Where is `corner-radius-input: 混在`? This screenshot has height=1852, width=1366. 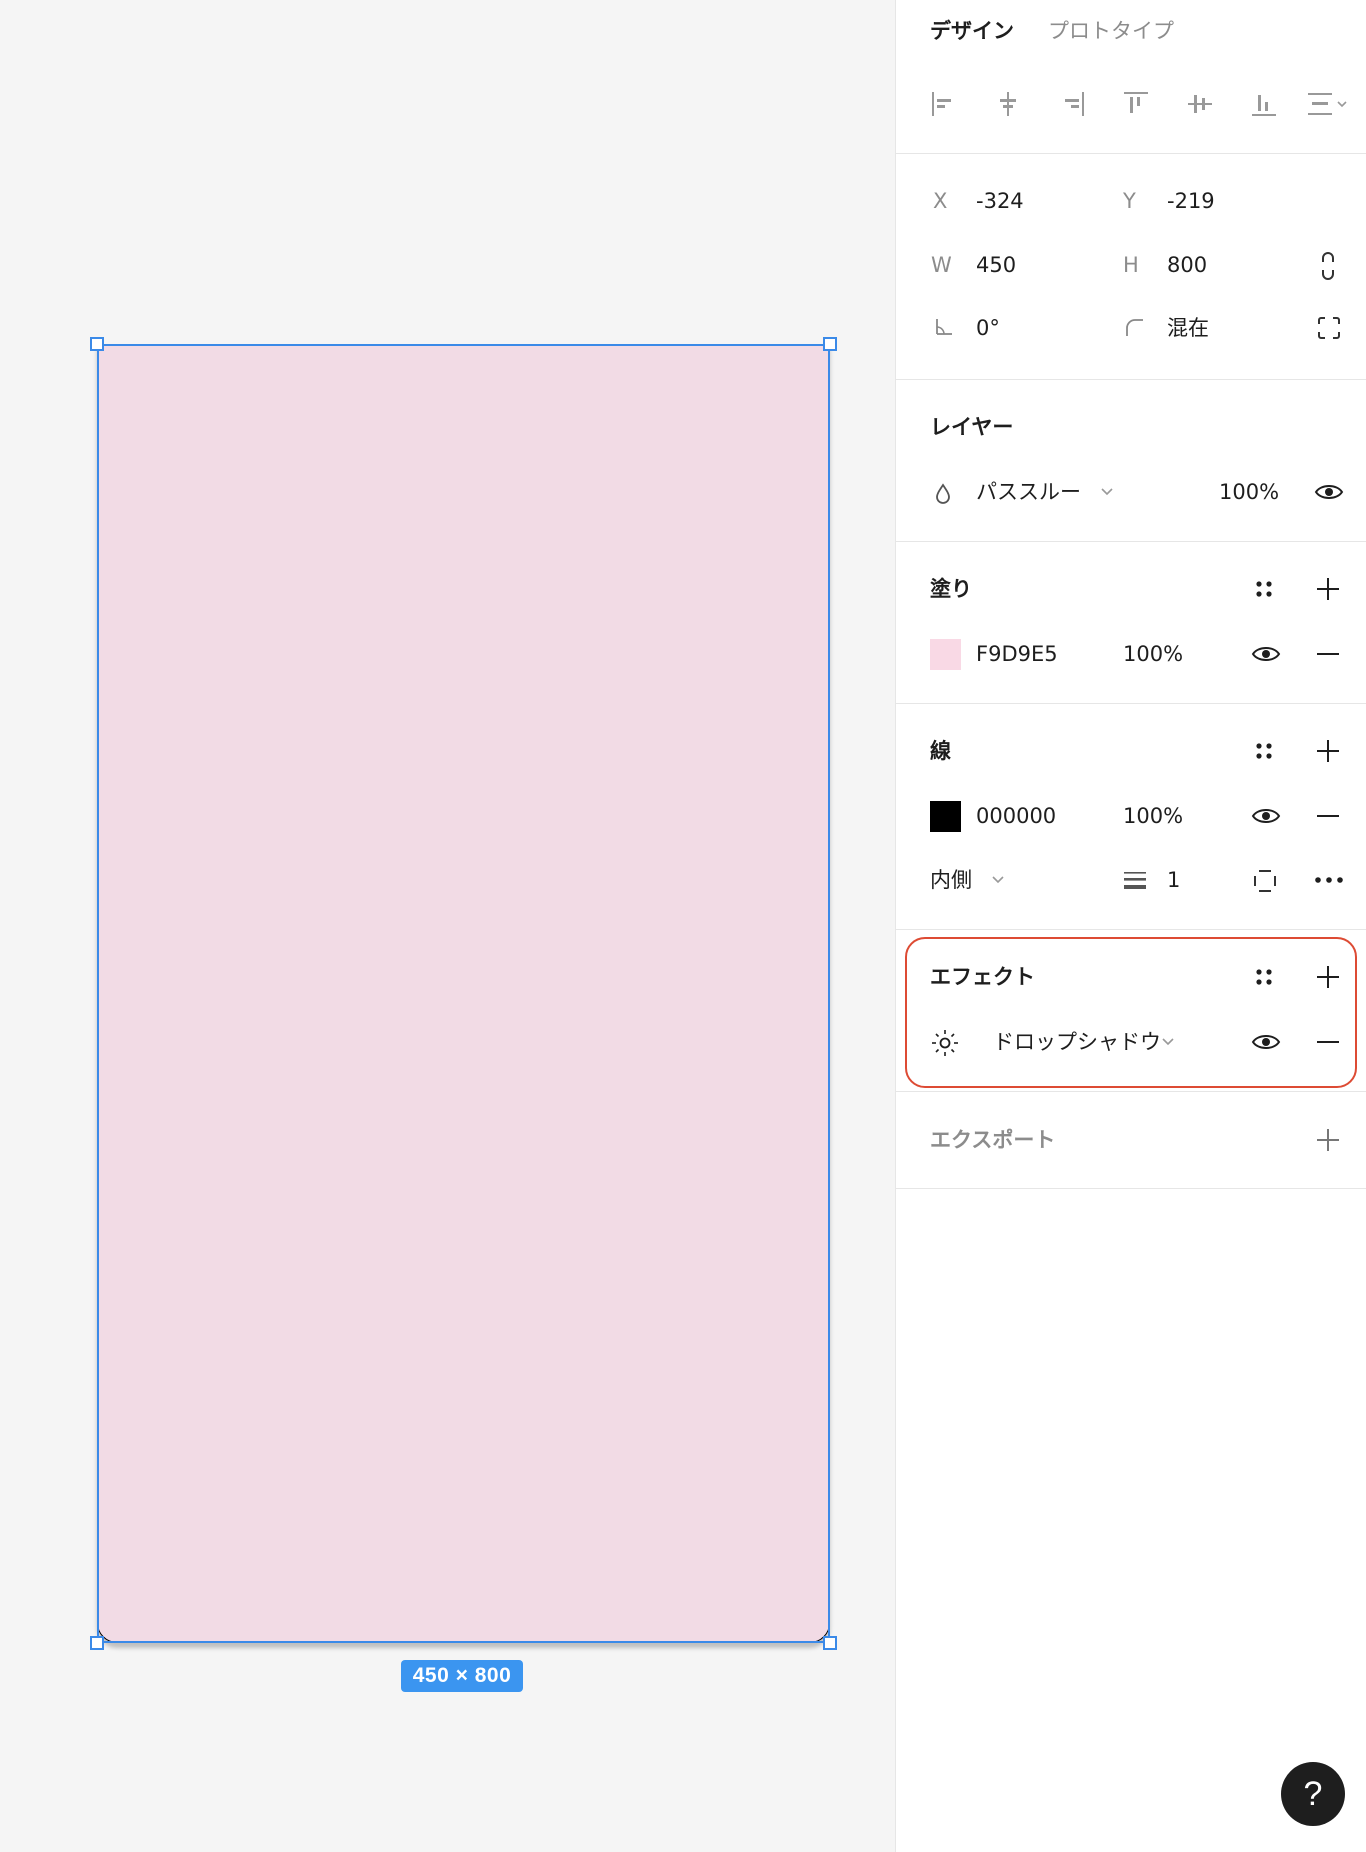
corner-radius-input: 混在 is located at coordinates (1188, 328).